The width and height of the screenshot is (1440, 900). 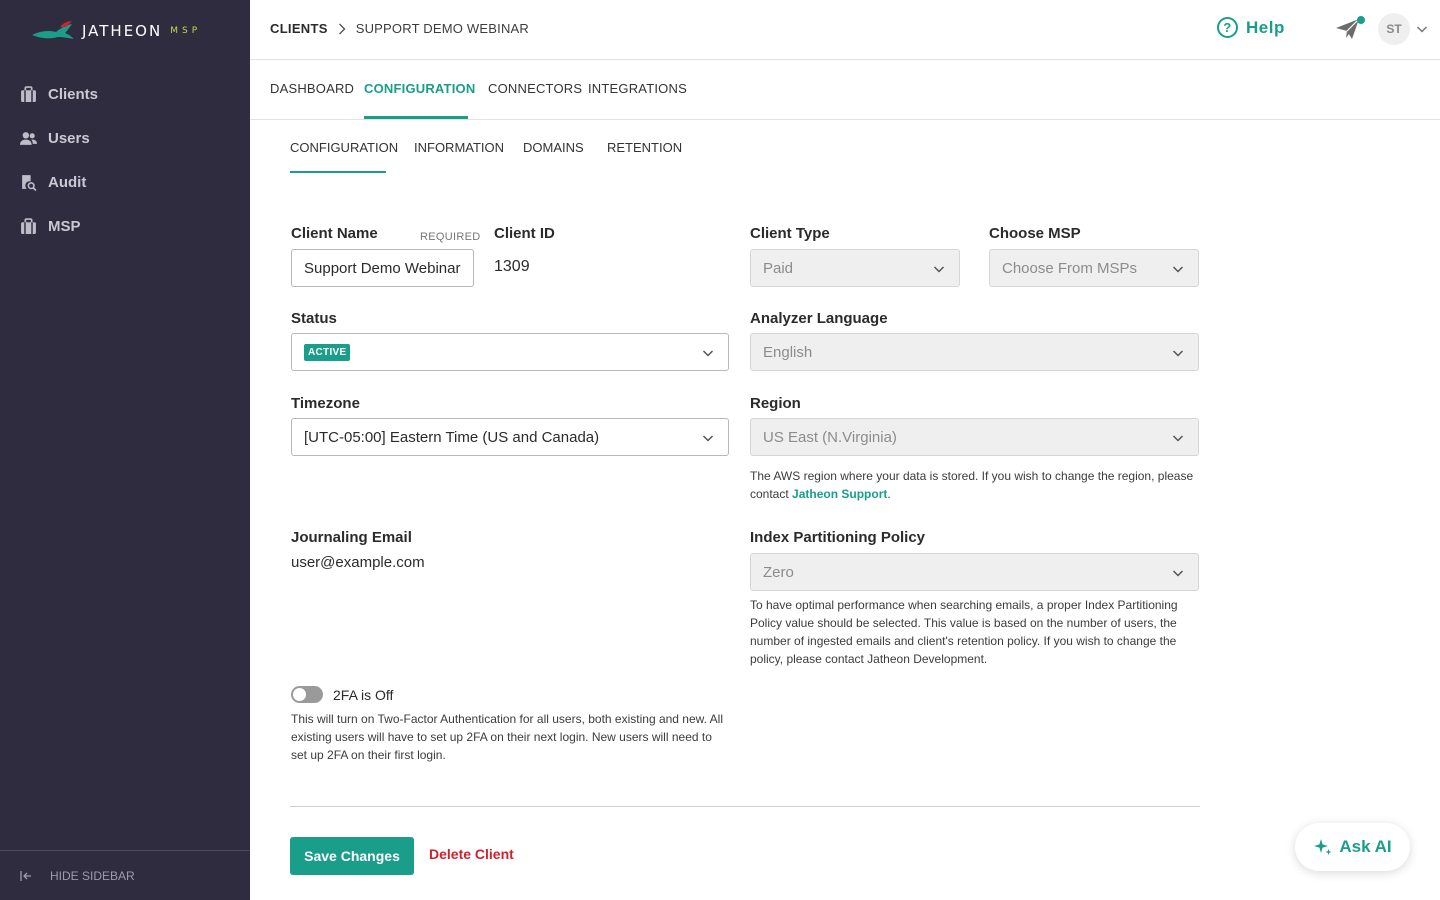 What do you see at coordinates (29, 182) in the screenshot?
I see `audit-icon` at bounding box center [29, 182].